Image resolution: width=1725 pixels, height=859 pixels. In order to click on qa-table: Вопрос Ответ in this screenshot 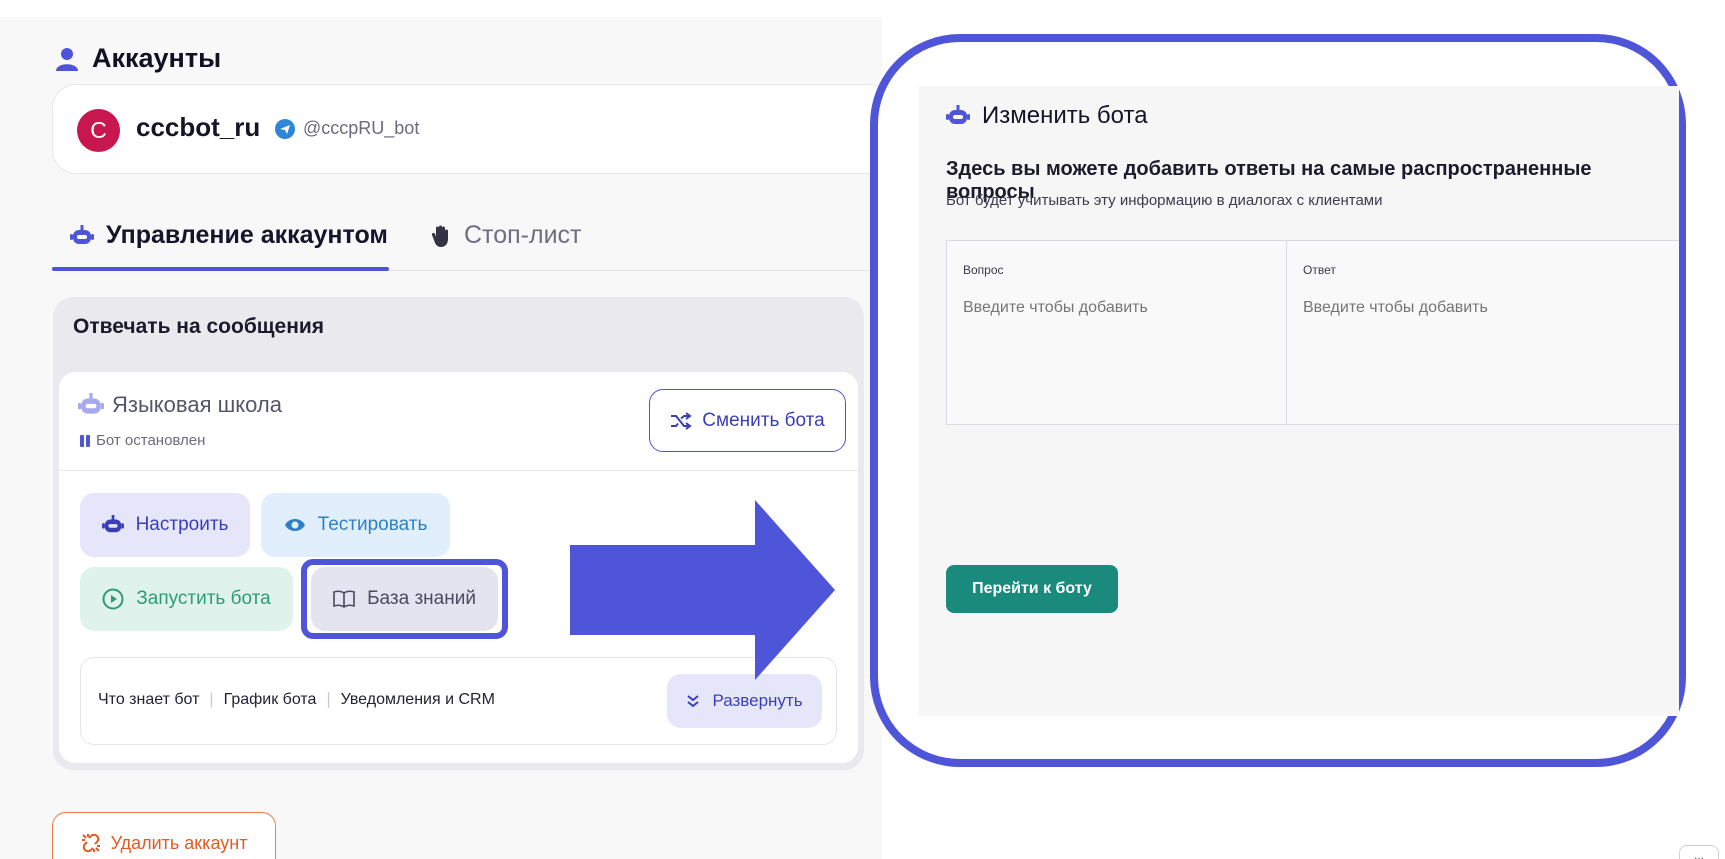, I will do `click(1312, 332)`.